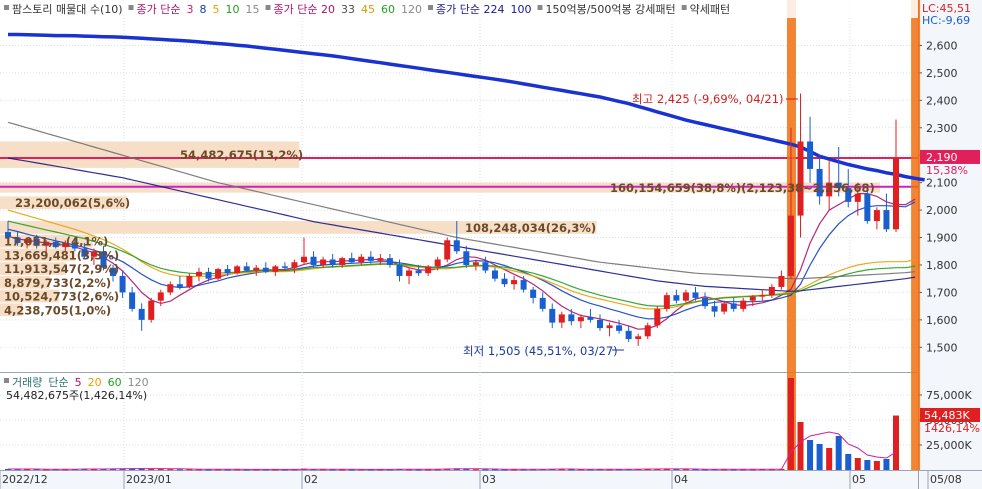  I want to click on legend-item: 종가 단순, so click(159, 9).